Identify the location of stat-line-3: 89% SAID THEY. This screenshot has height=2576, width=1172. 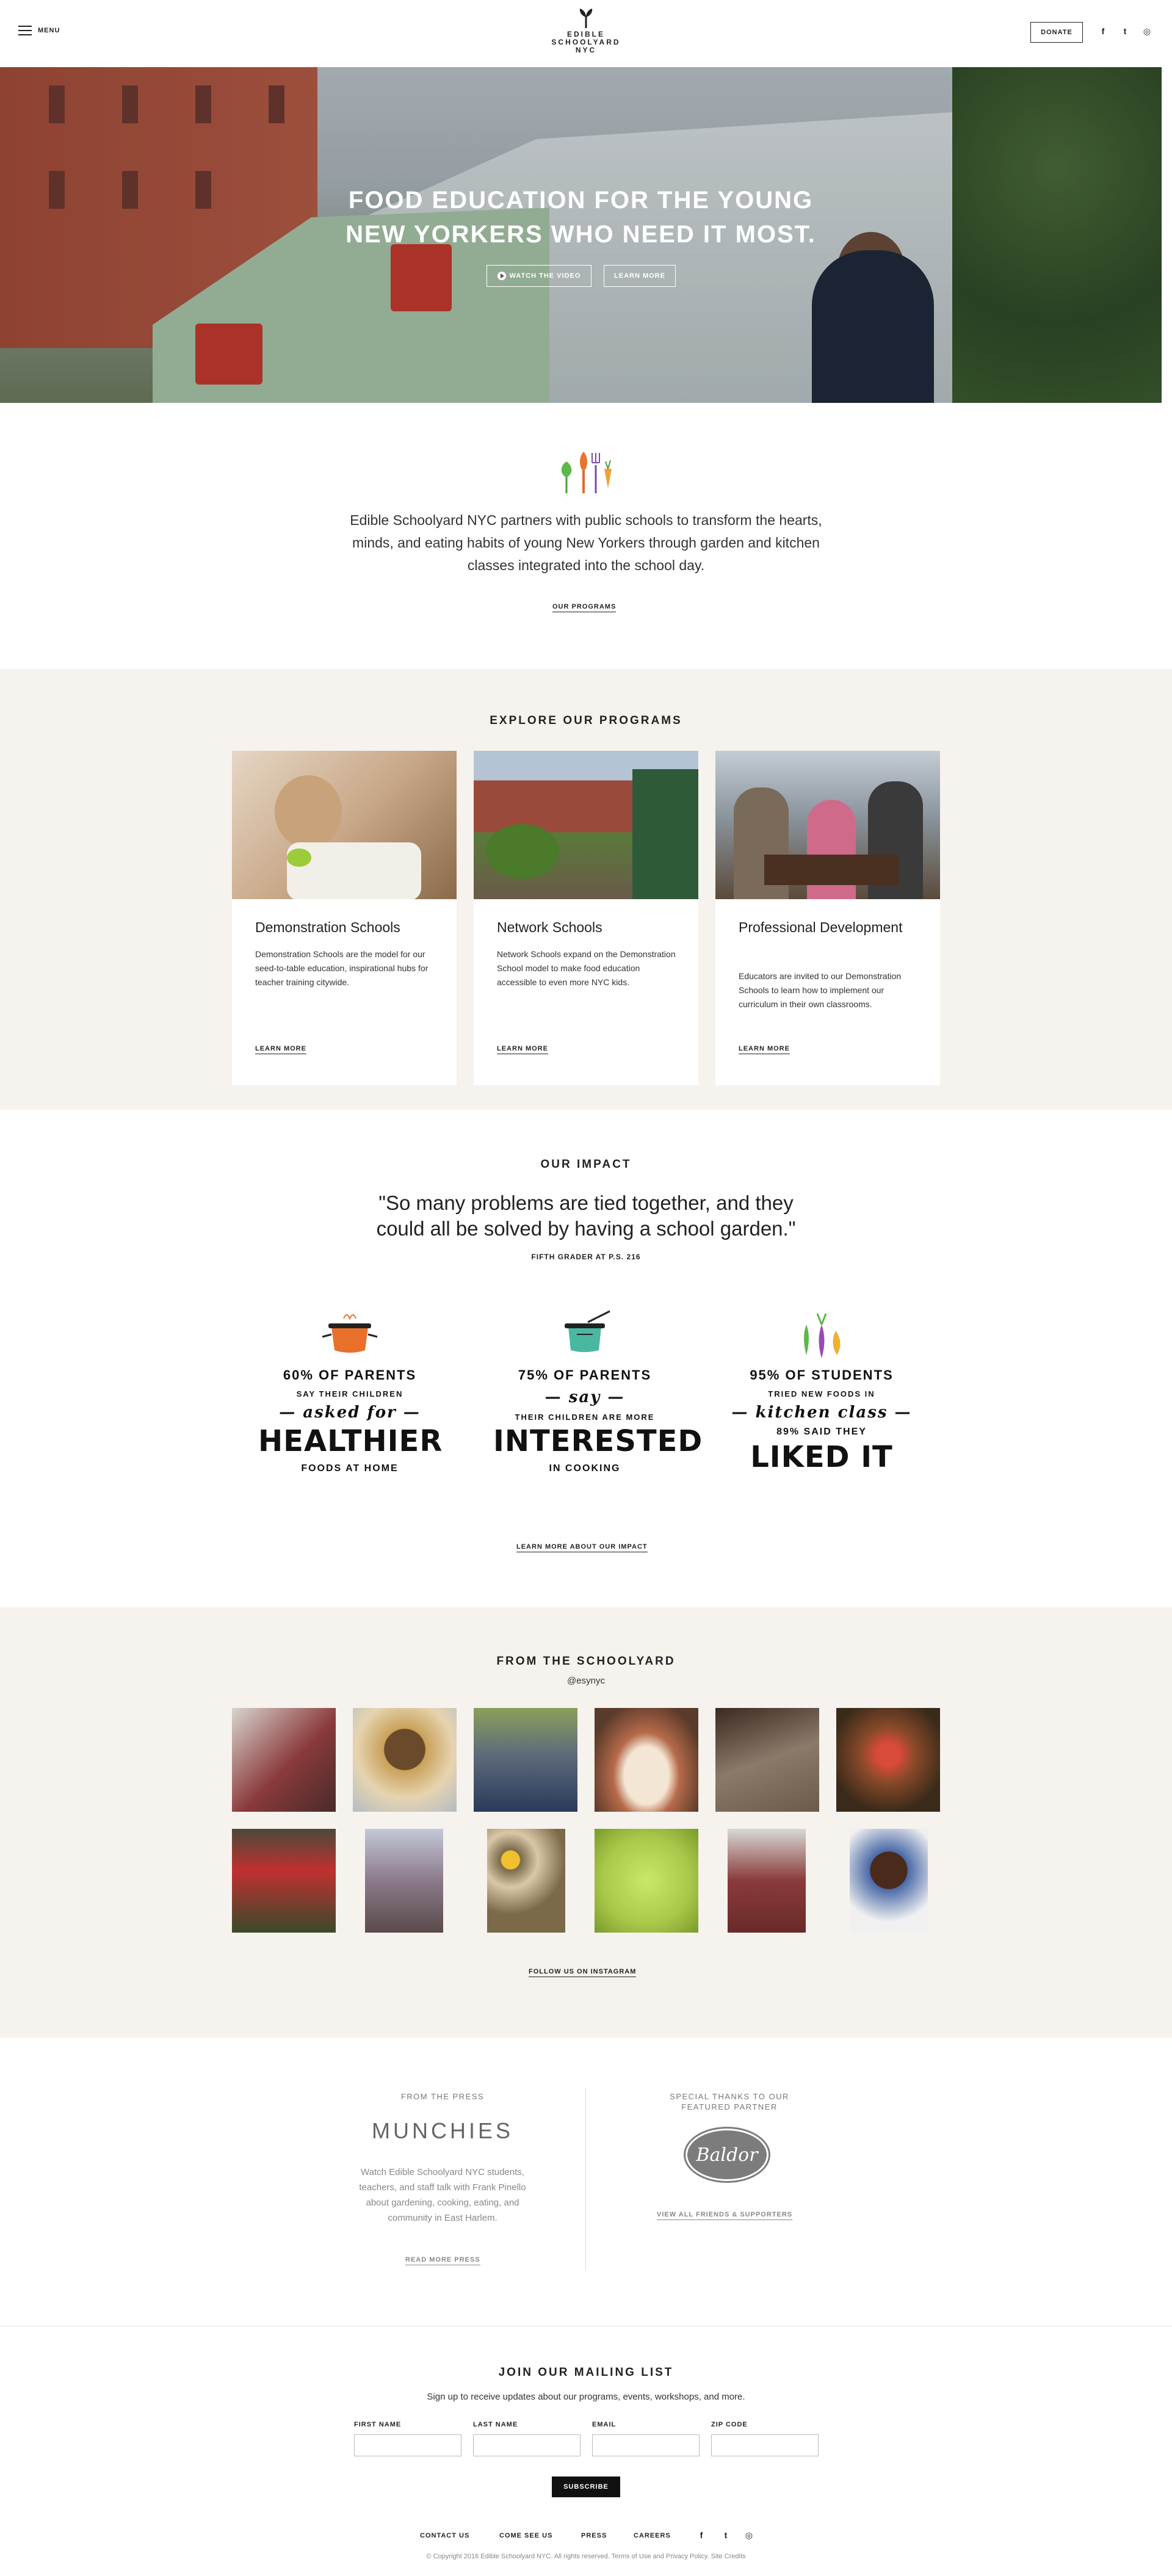
(821, 1432).